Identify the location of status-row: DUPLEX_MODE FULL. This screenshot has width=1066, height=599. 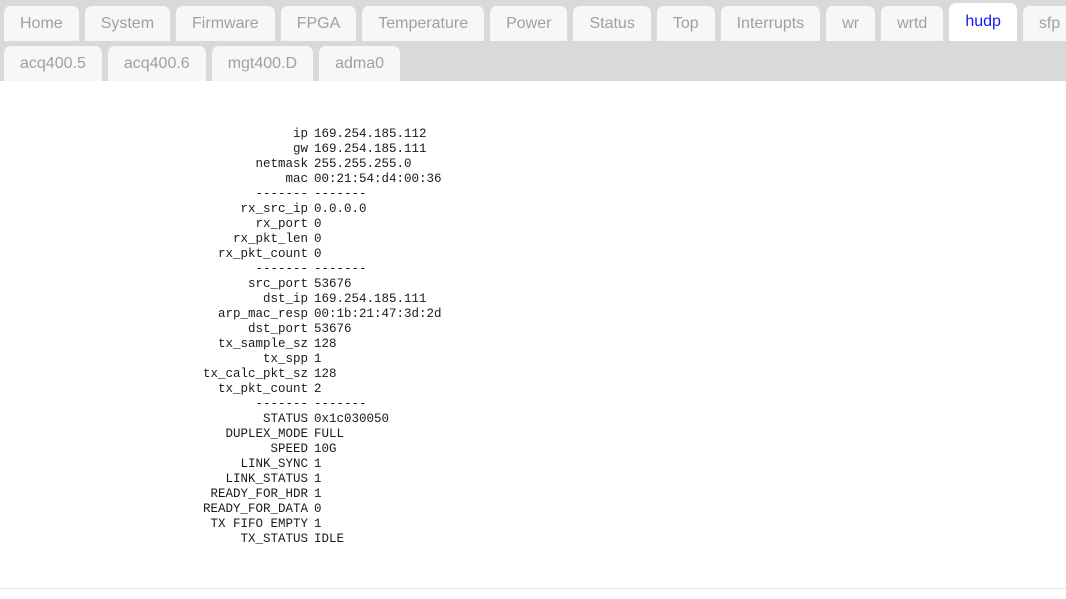
(267, 434).